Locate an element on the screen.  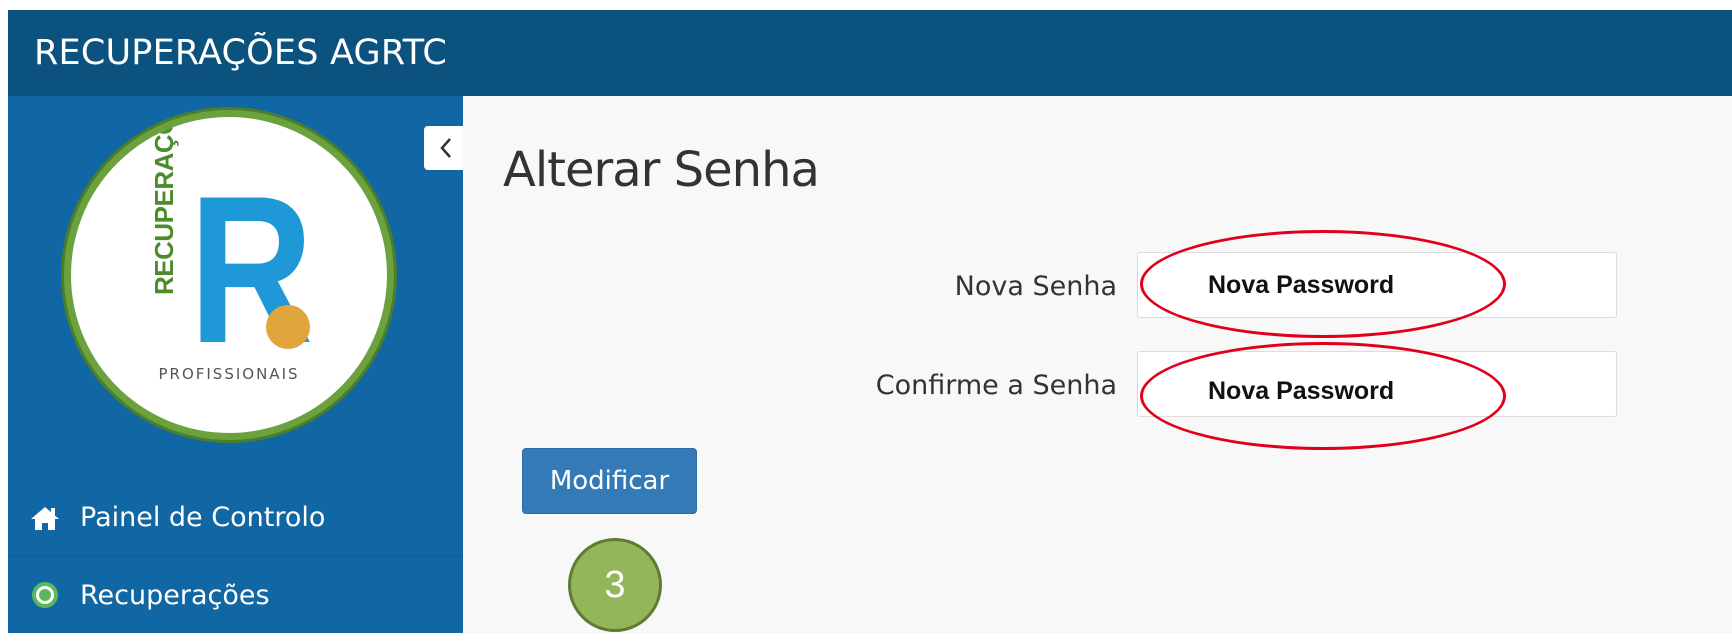
logo-subtitle: PROFISSIONAIS is located at coordinates (229, 374).